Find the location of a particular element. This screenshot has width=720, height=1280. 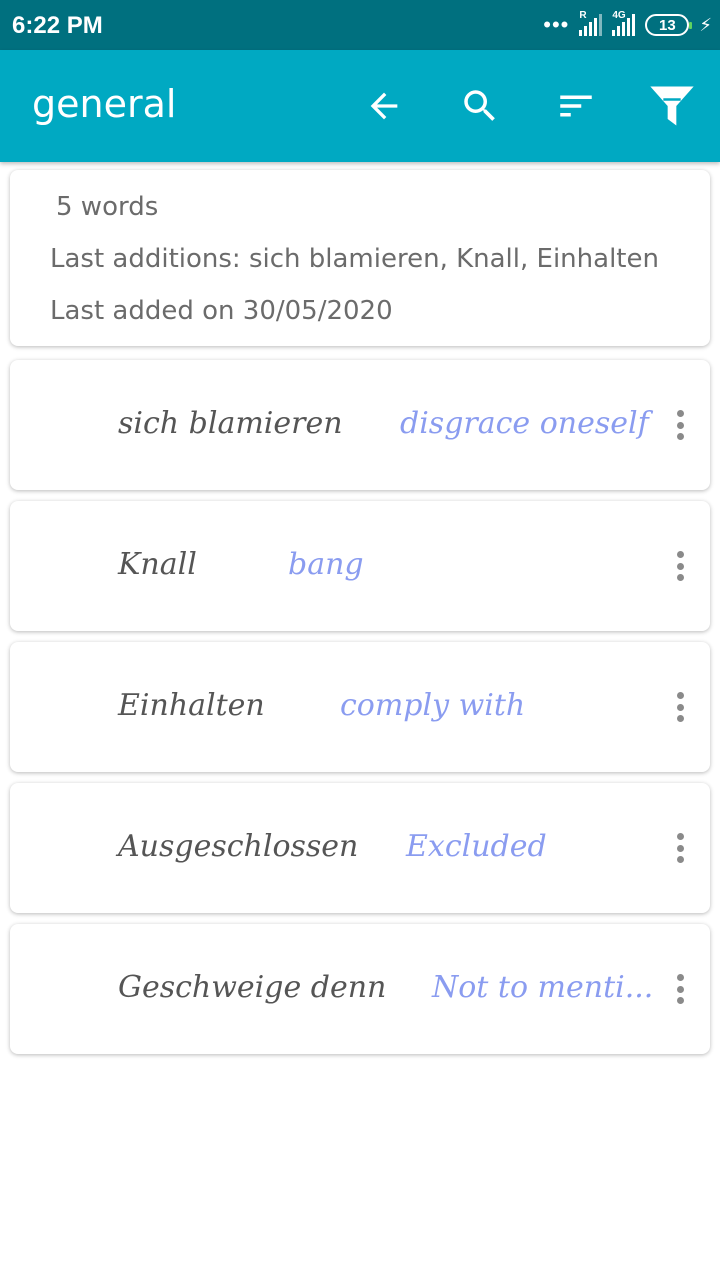

back-button is located at coordinates (384, 106).